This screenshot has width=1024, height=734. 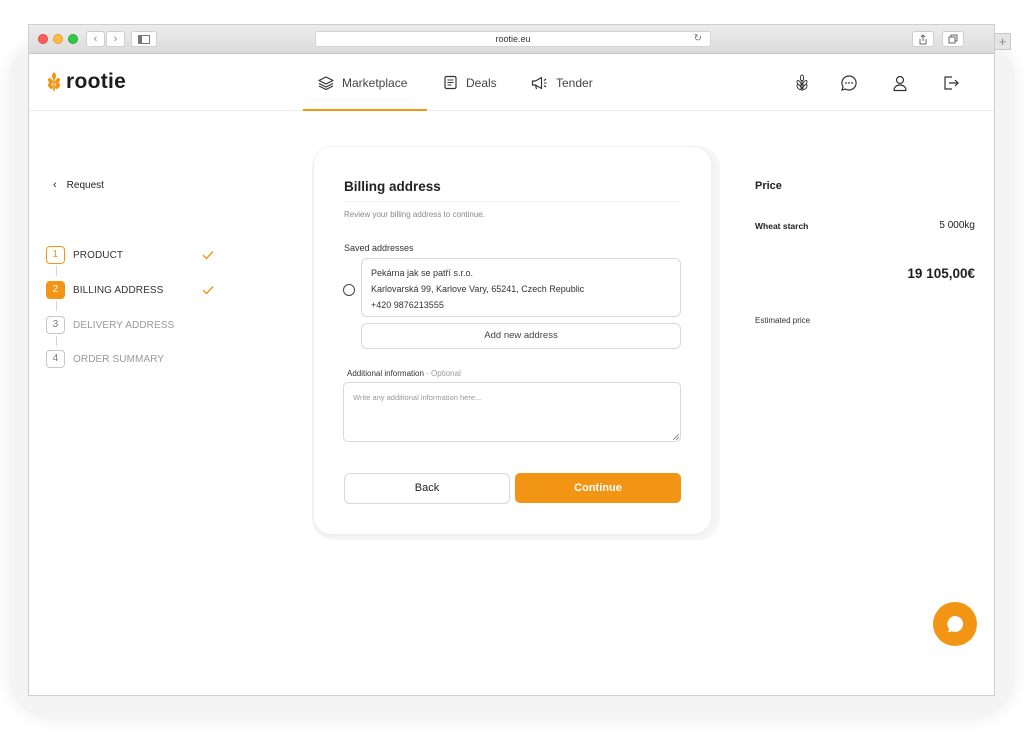 I want to click on address-company: Pekárna jak se patří s.r.o., so click(x=422, y=273).